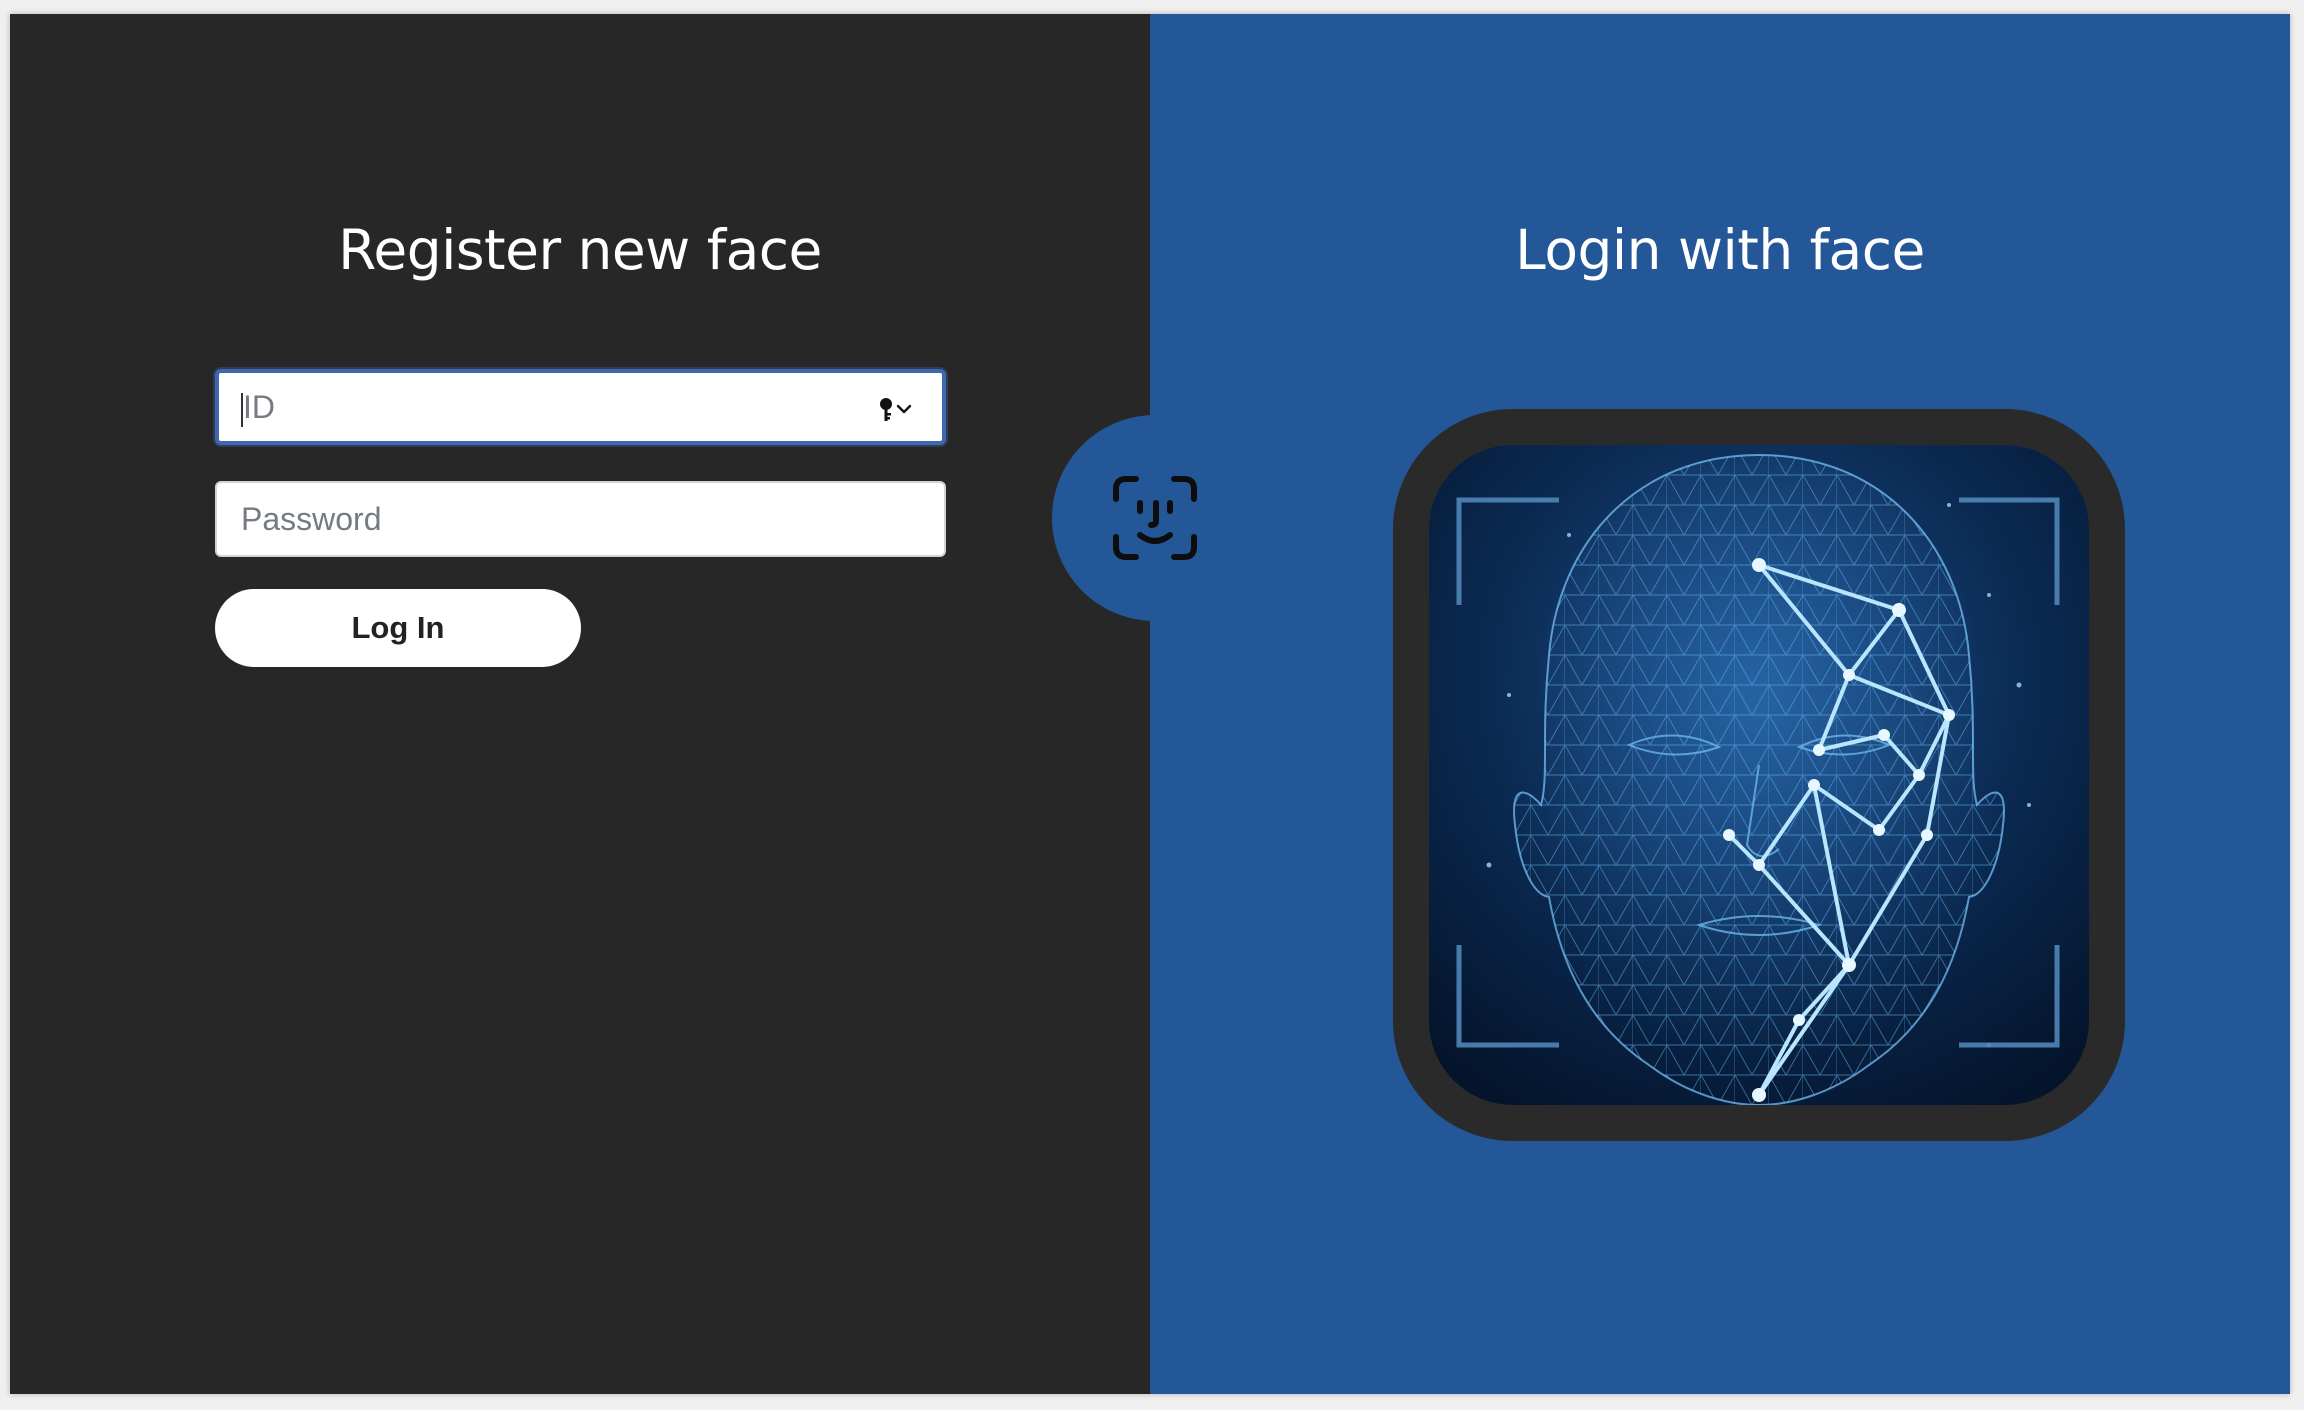 The height and width of the screenshot is (1410, 2304). I want to click on face-scan-illustration, so click(1759, 775).